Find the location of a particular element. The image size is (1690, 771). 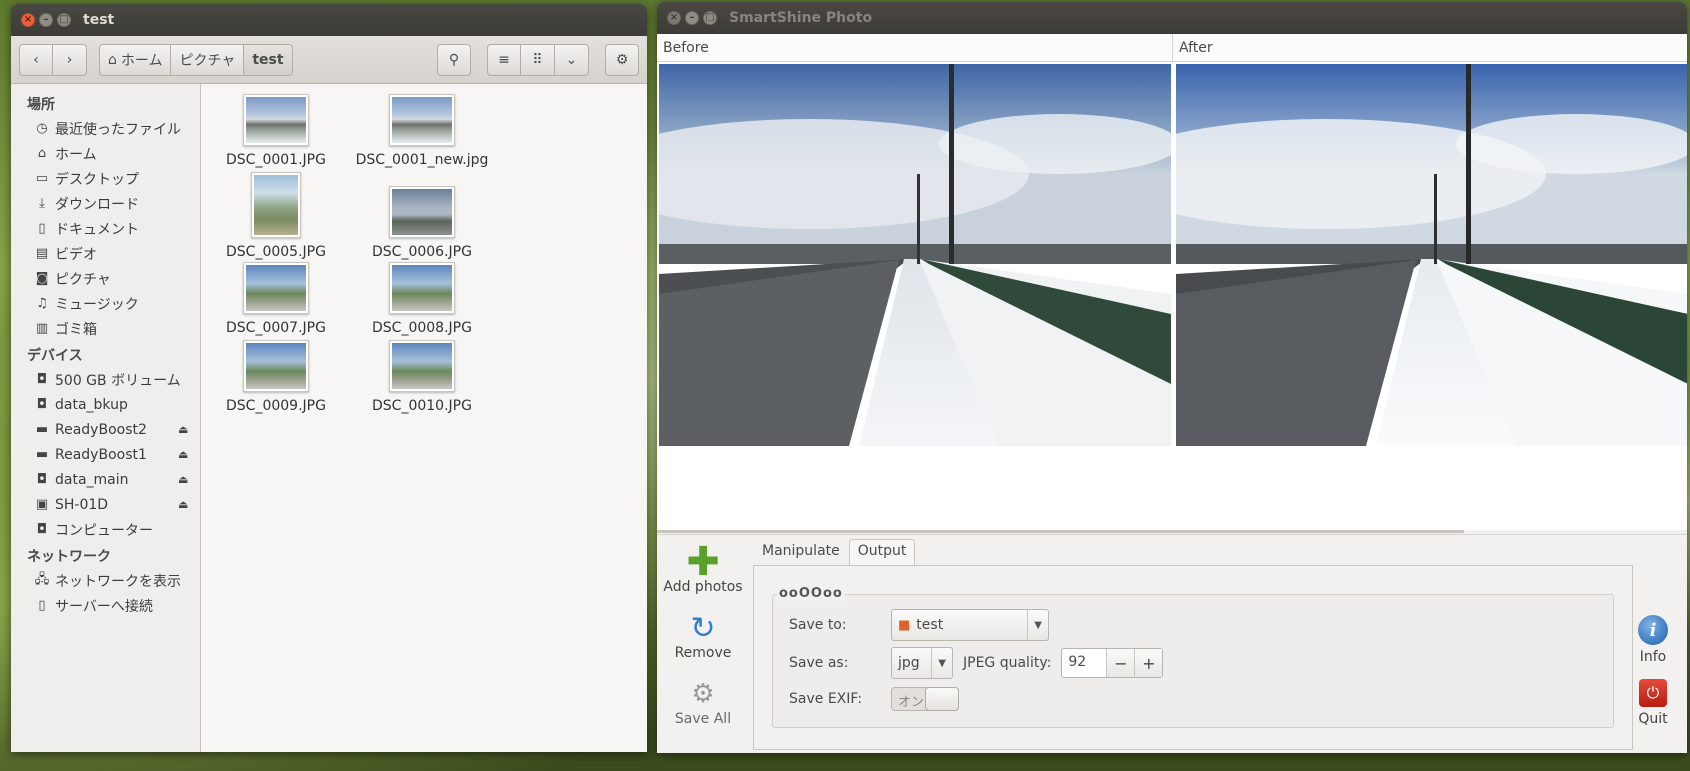

increment-button: + is located at coordinates (1148, 663).